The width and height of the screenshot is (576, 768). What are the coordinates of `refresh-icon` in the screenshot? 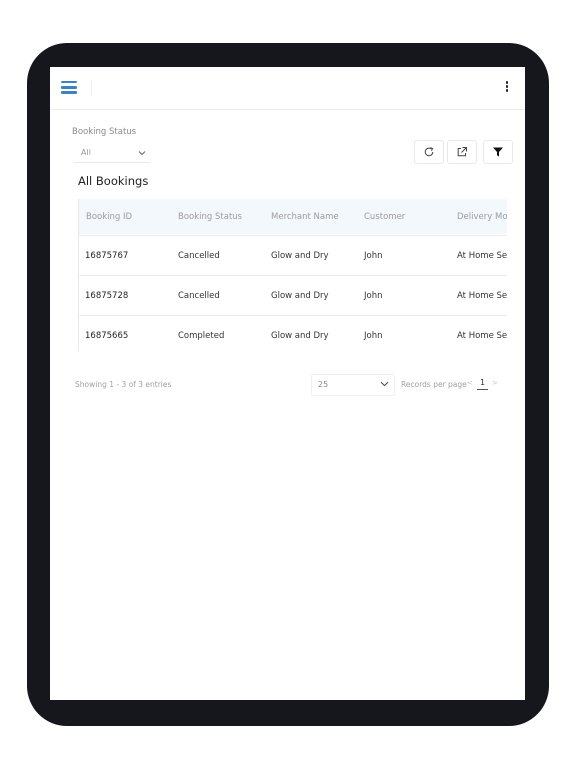 It's located at (429, 152).